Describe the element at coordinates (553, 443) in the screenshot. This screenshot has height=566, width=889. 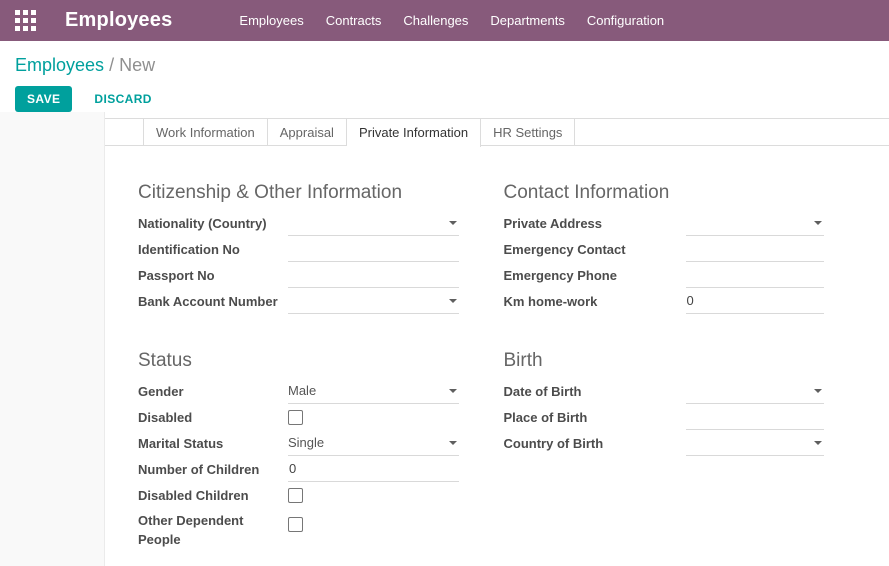
I see `field-label: Country of Birth` at that location.